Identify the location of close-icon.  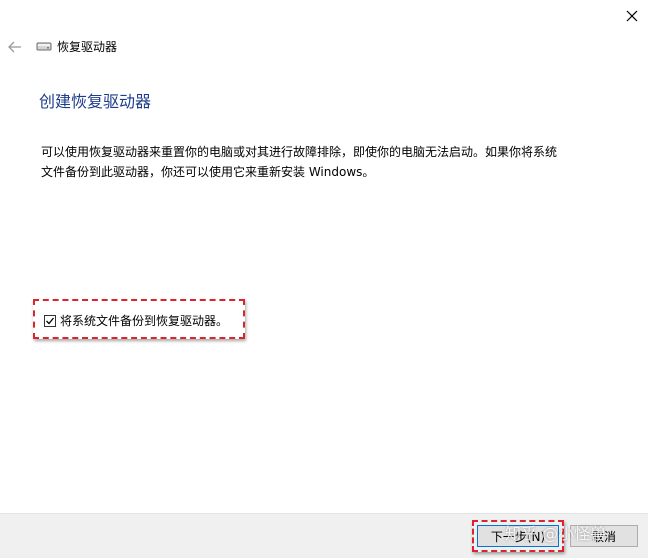
(632, 16).